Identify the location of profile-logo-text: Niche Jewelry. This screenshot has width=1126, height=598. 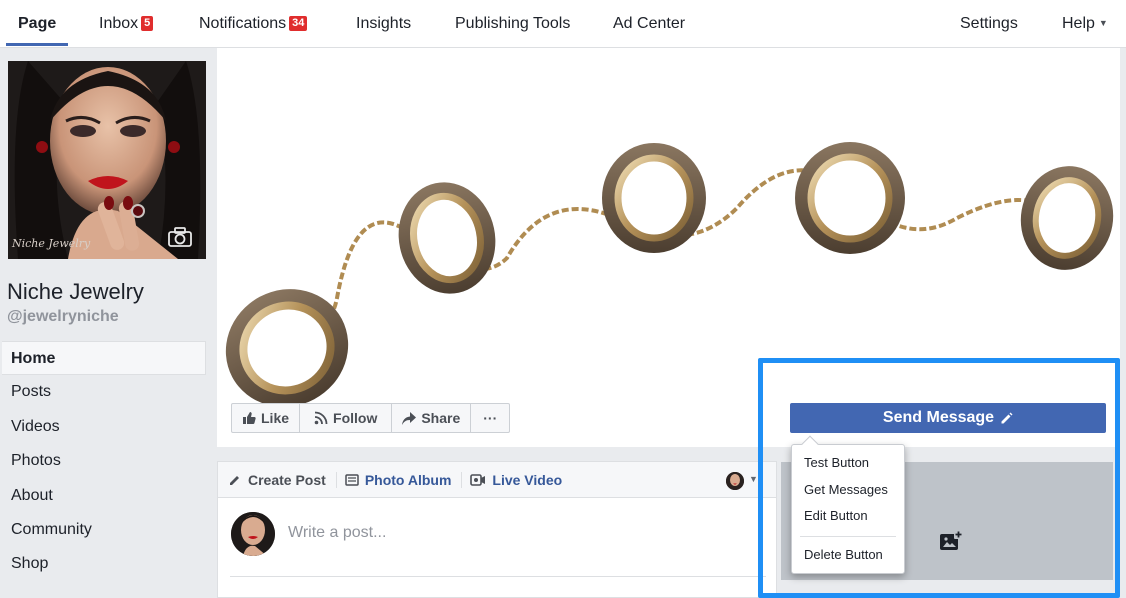
(51, 243).